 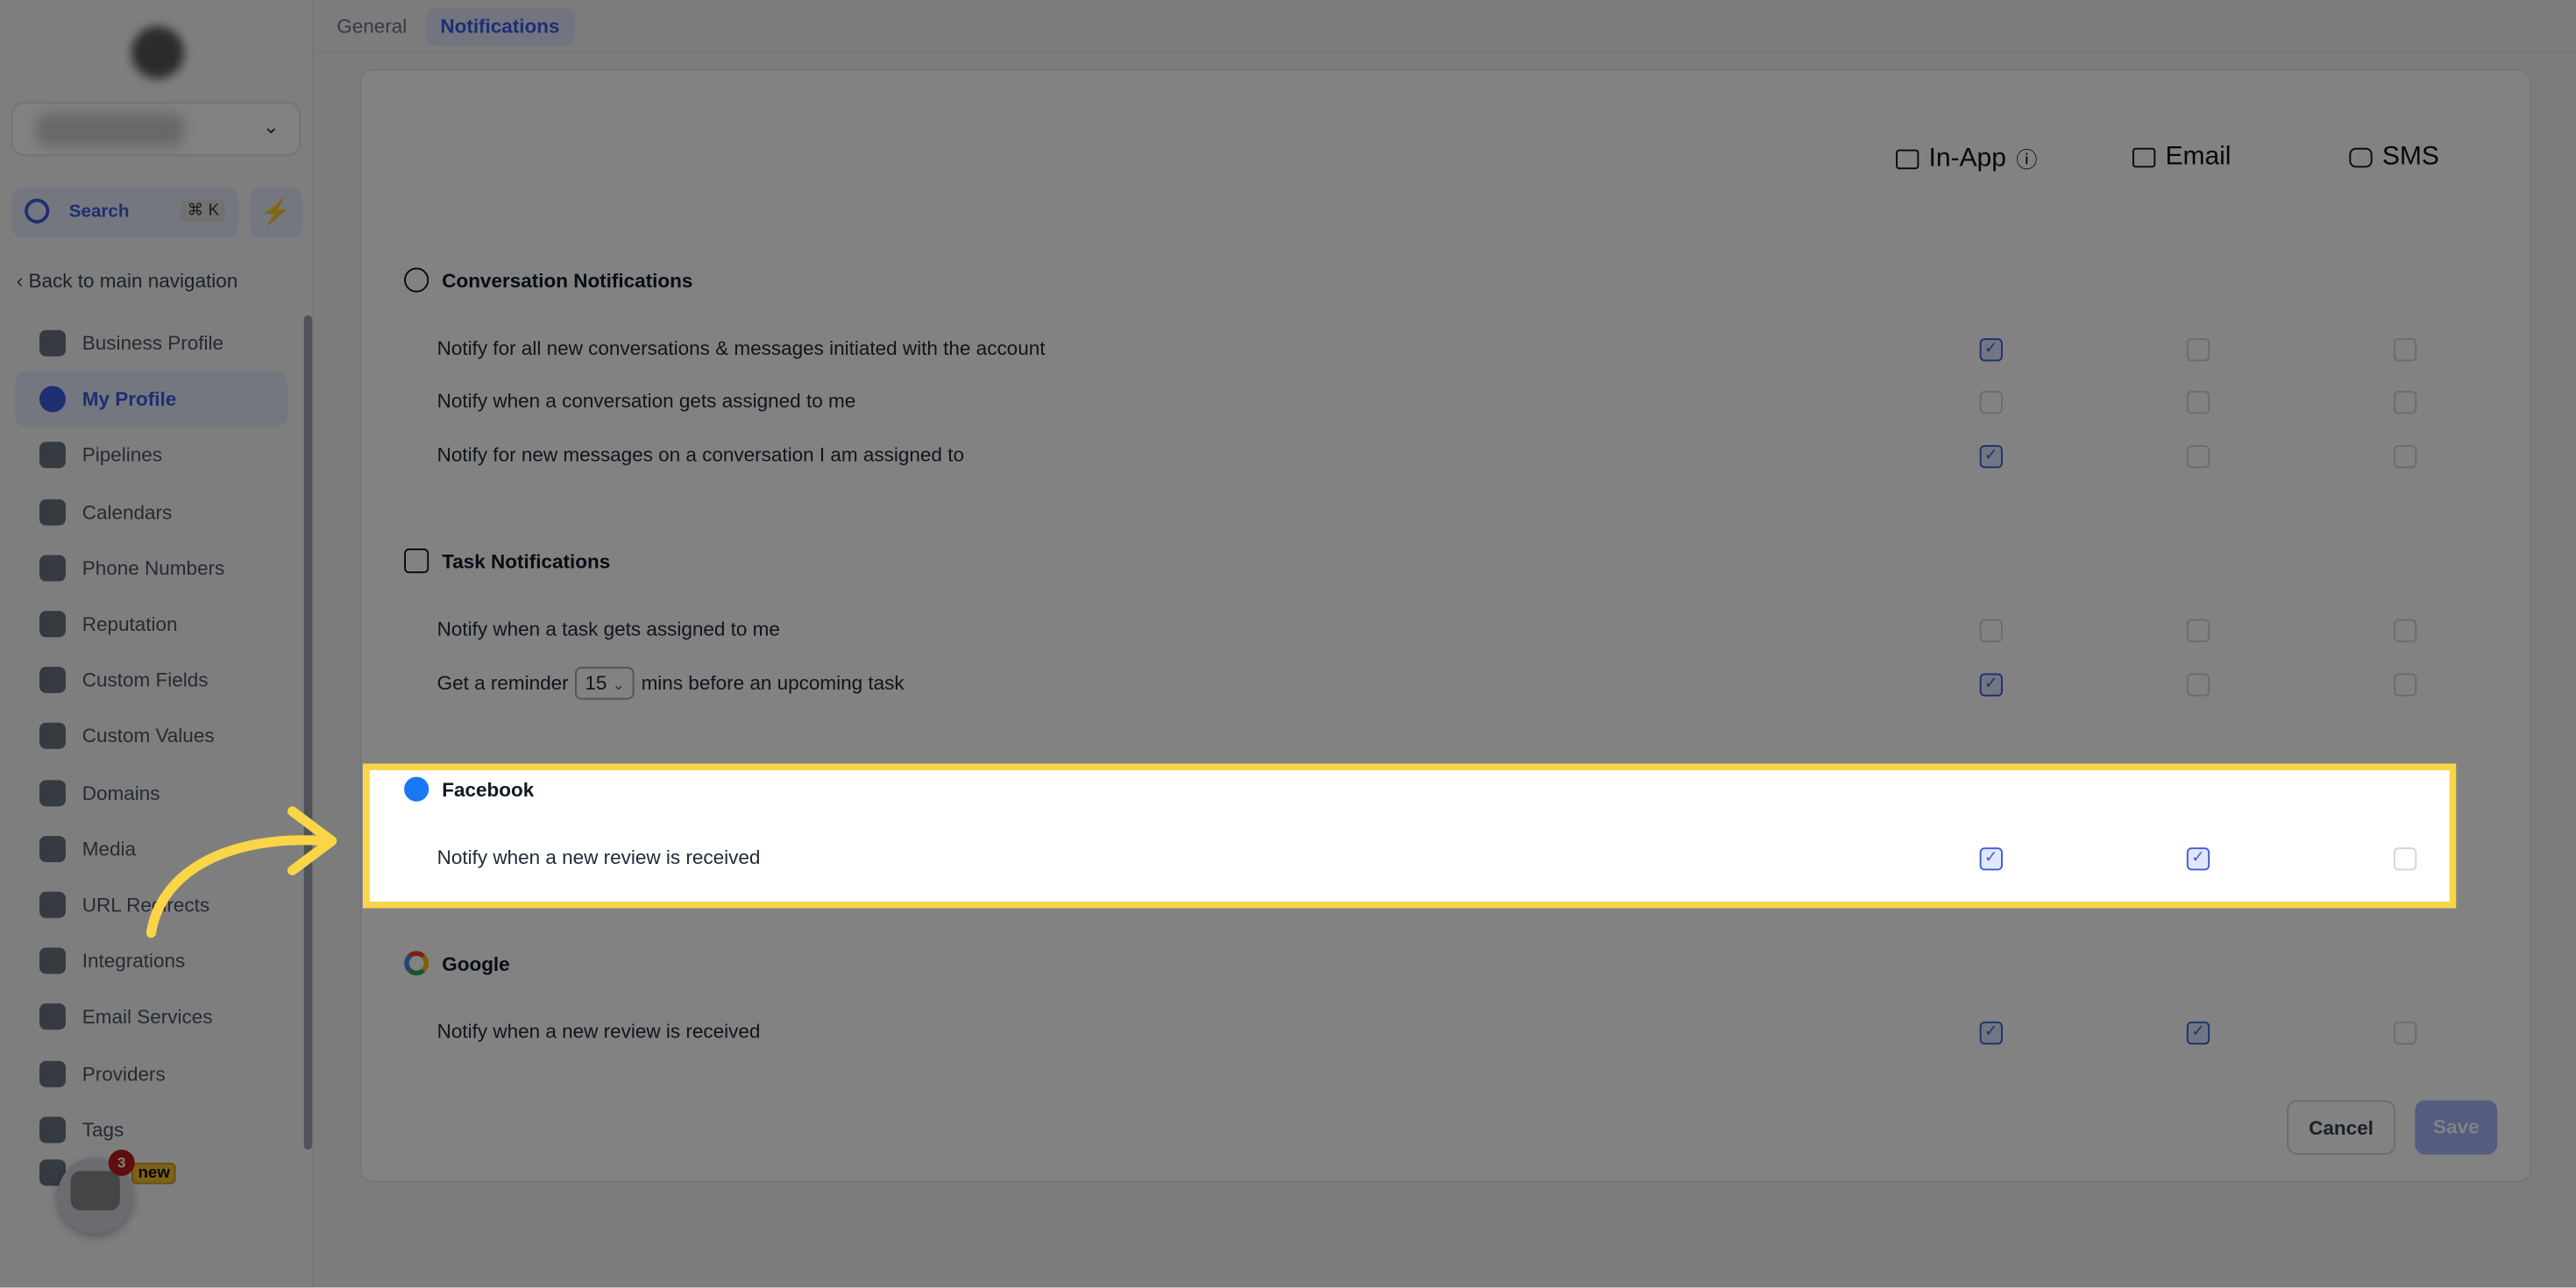 I want to click on search-button: Search ⌘ K, so click(x=125, y=212).